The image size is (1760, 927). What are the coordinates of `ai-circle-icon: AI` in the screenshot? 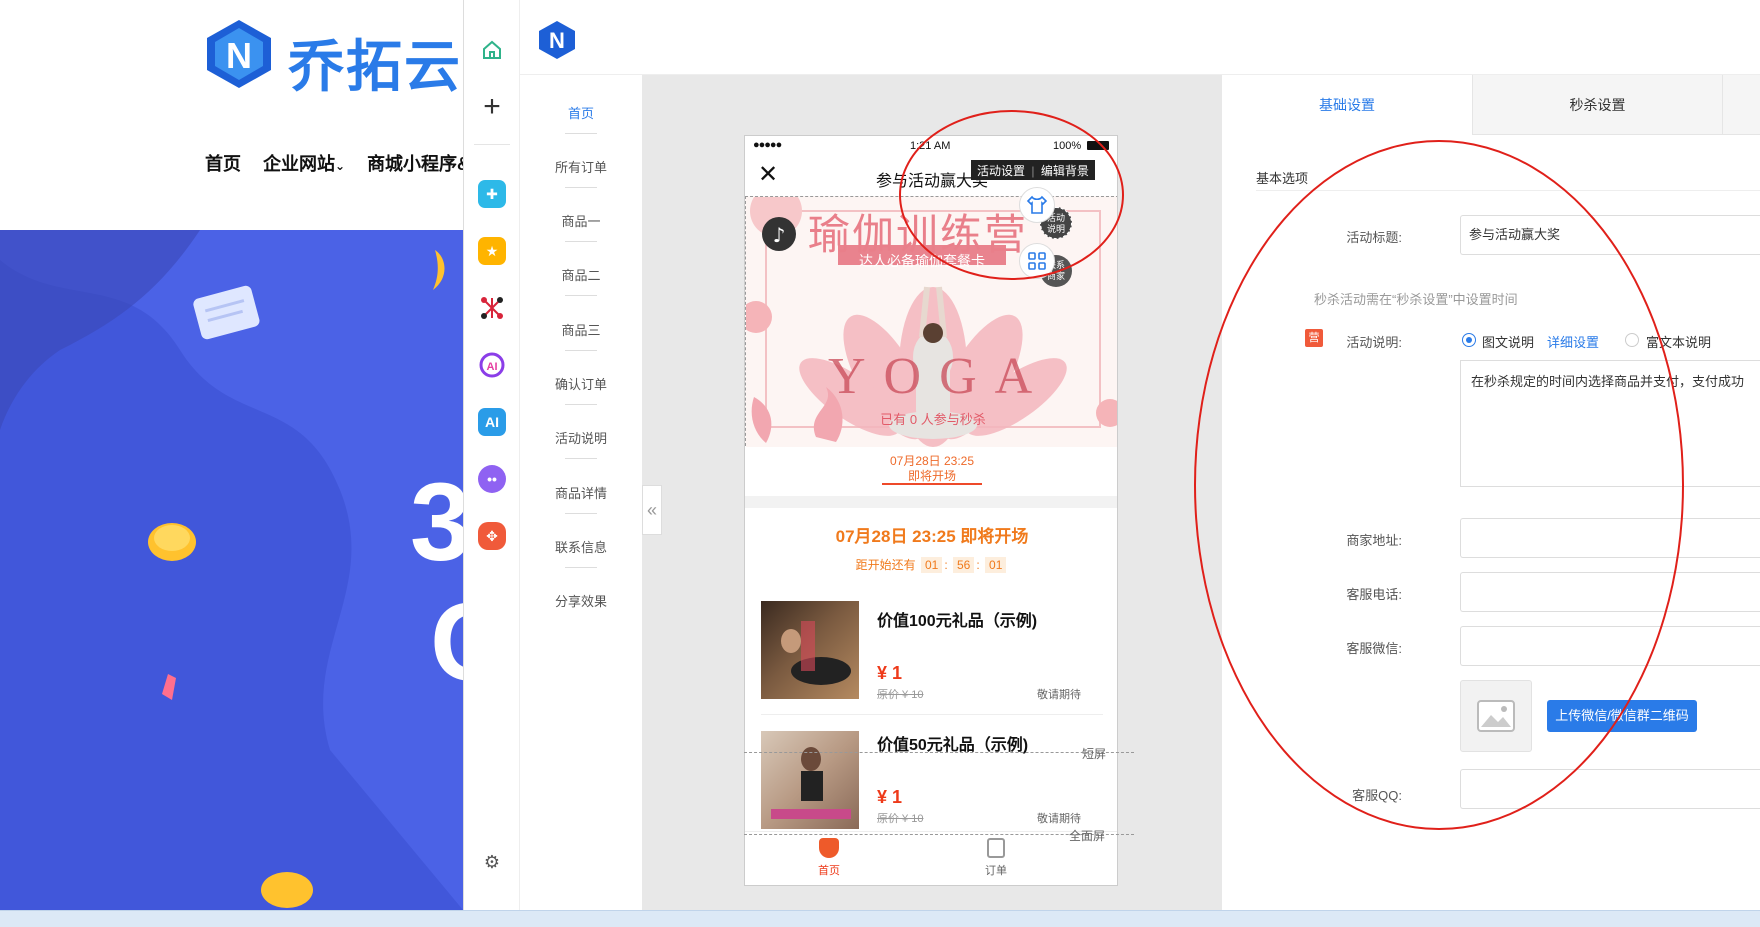 It's located at (492, 365).